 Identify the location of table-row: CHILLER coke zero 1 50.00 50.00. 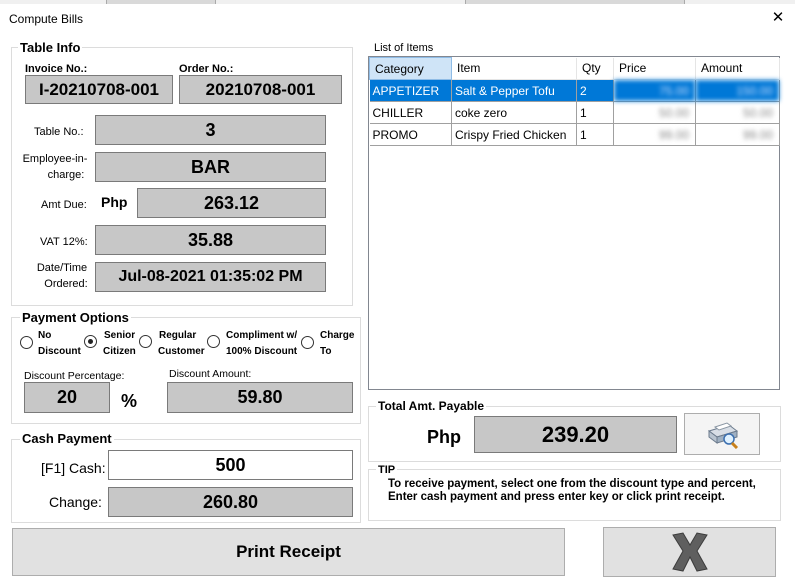
(574, 112).